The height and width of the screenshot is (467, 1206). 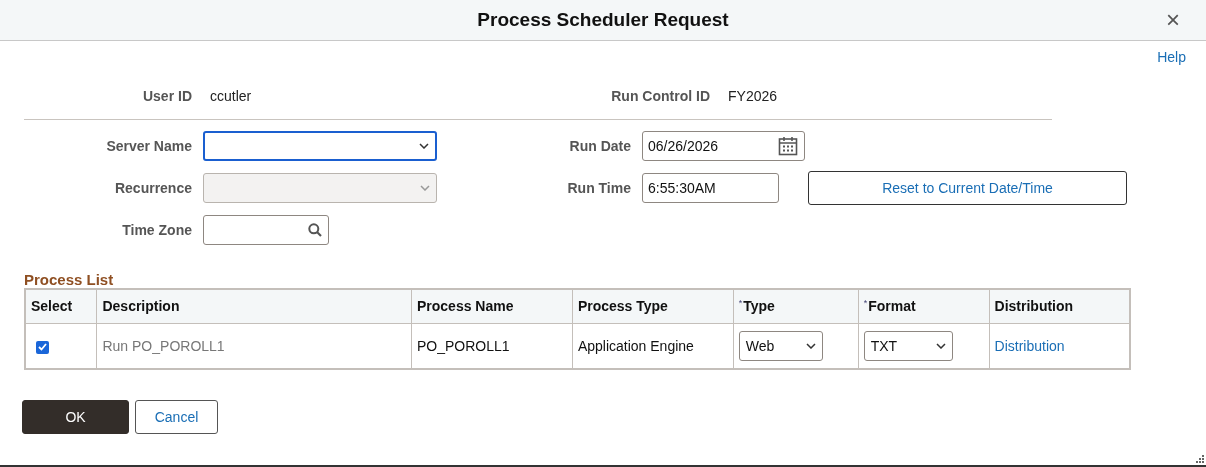 What do you see at coordinates (967, 188) in the screenshot?
I see `reset-button: Reset to Current Date/Time` at bounding box center [967, 188].